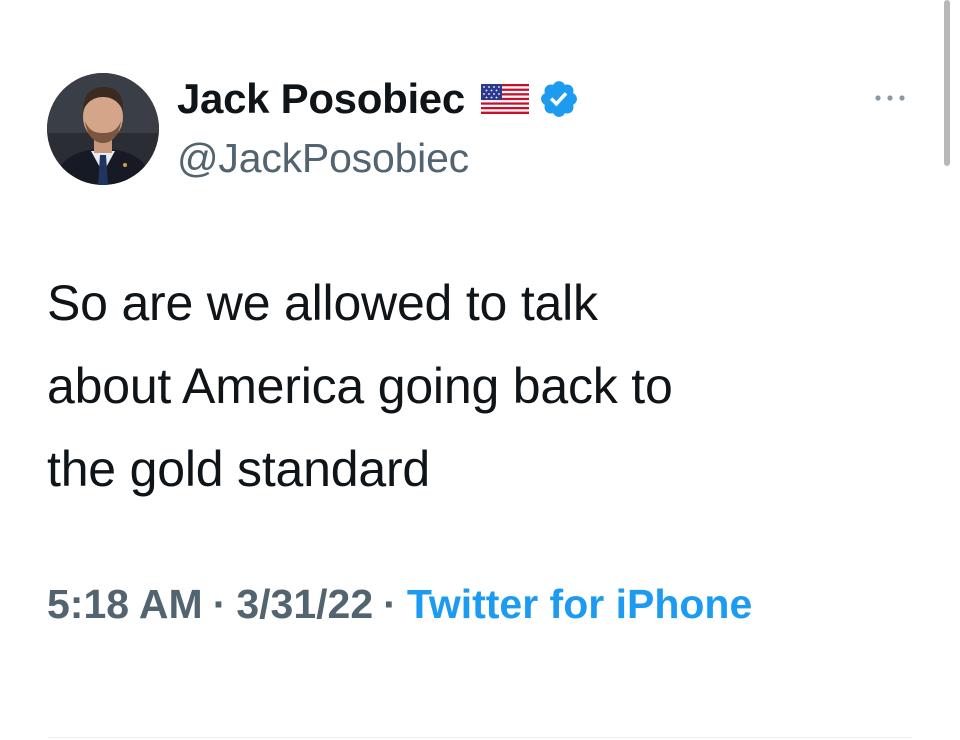  I want to click on author-name-row: Jack Posobiec, so click(378, 99).